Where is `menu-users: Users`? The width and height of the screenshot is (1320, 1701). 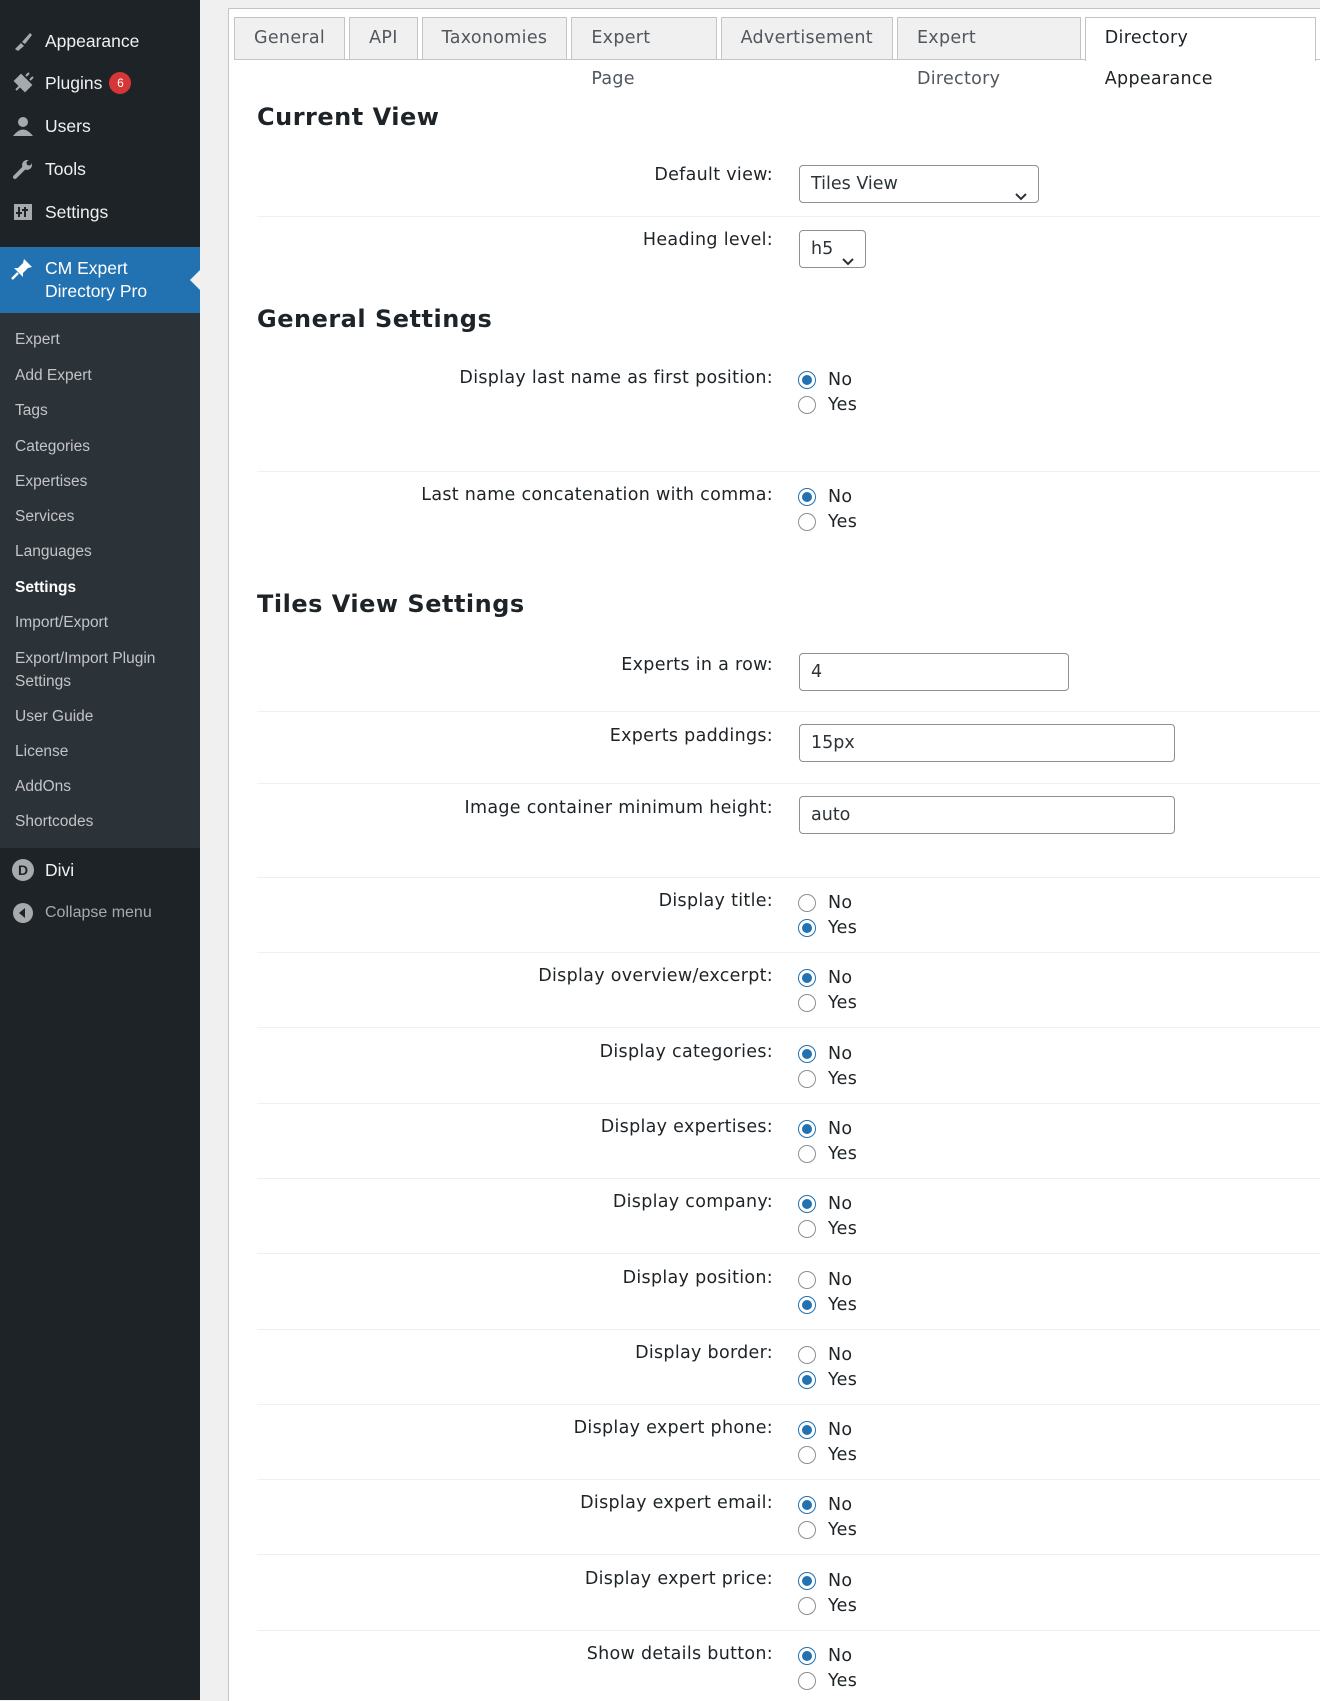 menu-users: Users is located at coordinates (100, 126).